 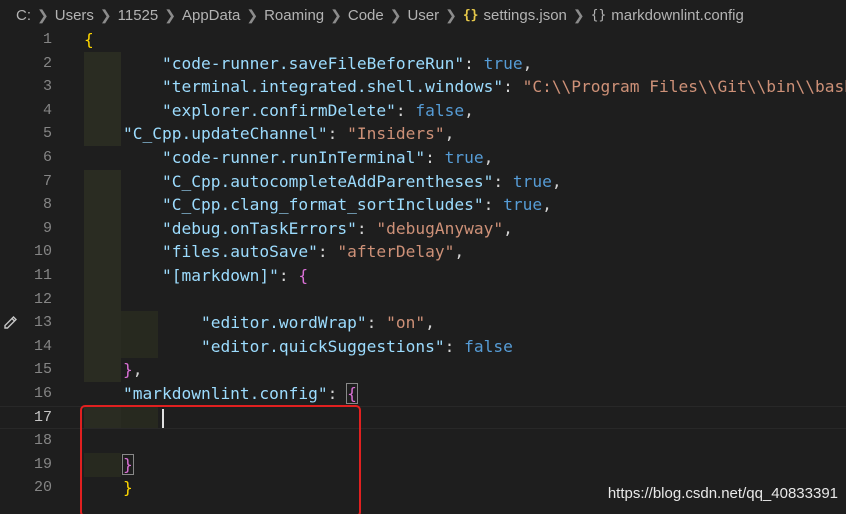 I want to click on breadcrumb-item-appdata: AppData, so click(x=211, y=15).